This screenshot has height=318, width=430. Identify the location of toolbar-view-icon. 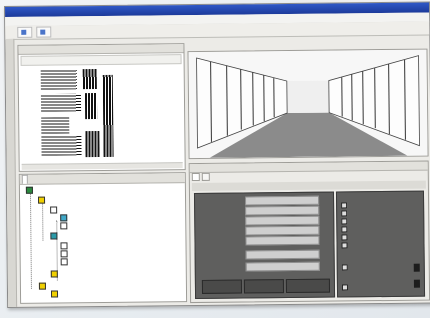
(43, 32).